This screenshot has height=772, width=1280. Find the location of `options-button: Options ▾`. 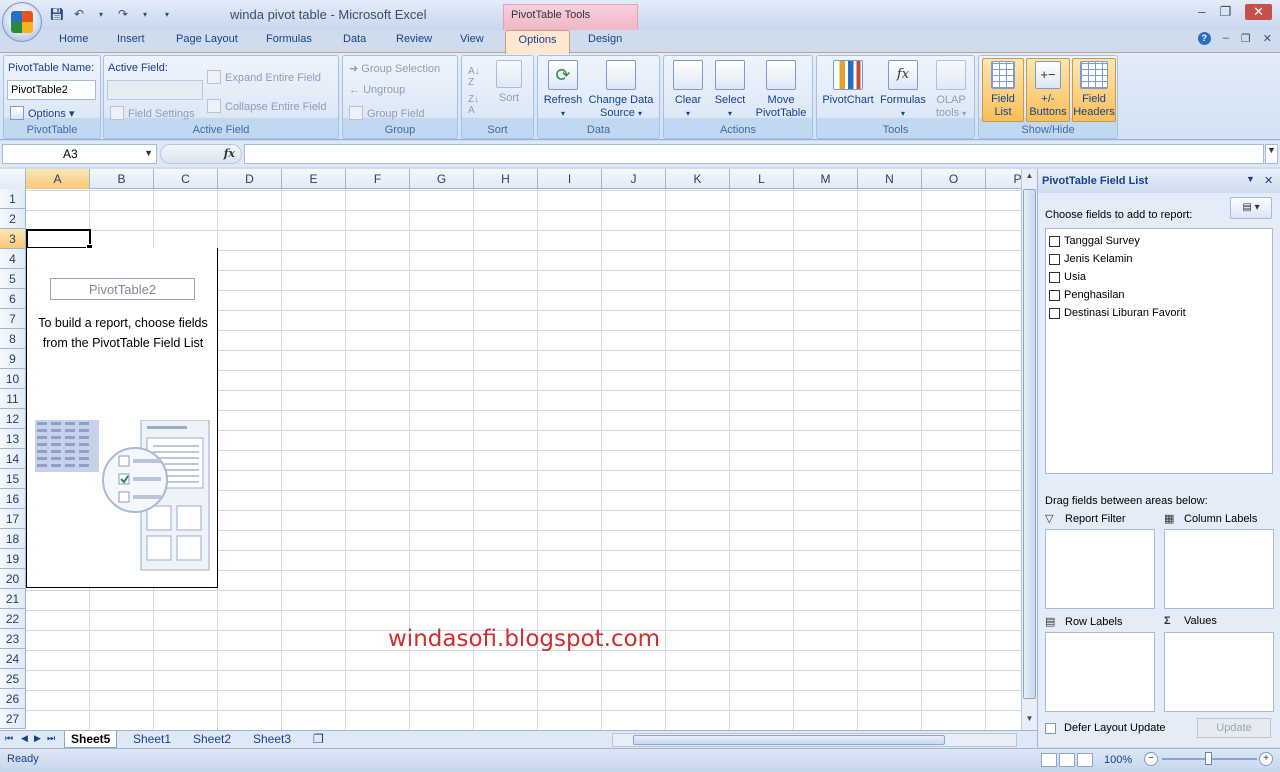

options-button: Options ▾ is located at coordinates (42, 113).